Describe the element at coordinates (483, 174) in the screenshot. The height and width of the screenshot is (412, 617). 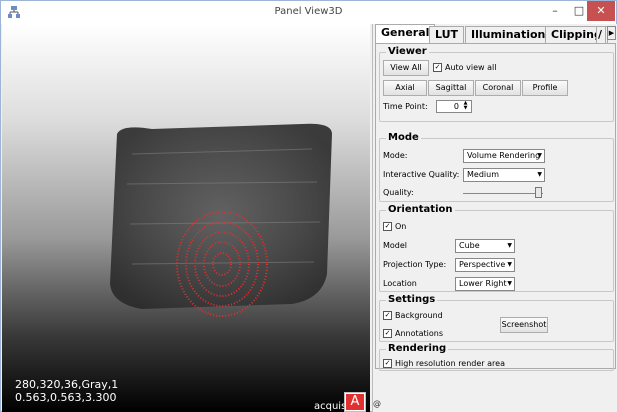
I see `interactive-quality-value: Medium` at that location.